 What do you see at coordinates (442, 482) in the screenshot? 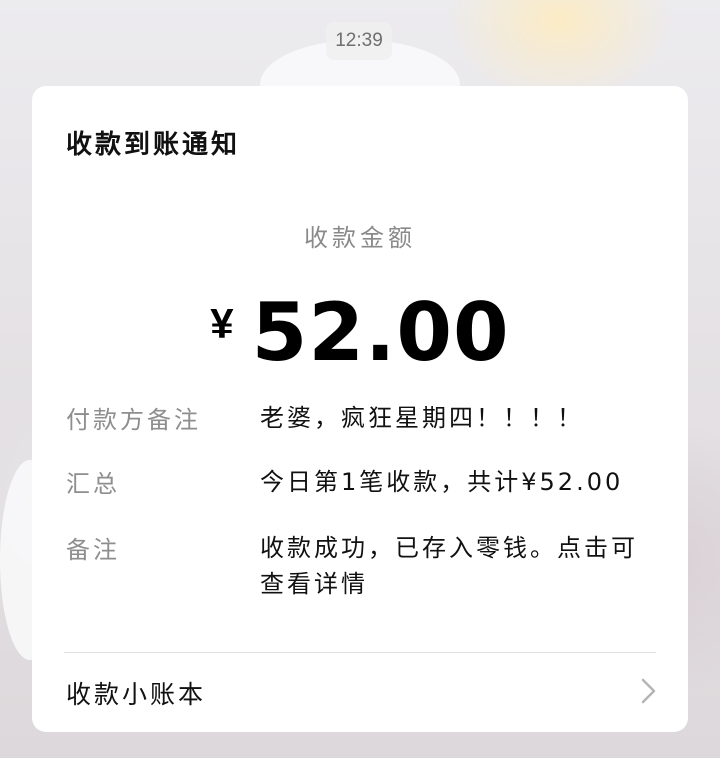
I see `detail-value: 今日第1笔收款，共计¥52.00` at bounding box center [442, 482].